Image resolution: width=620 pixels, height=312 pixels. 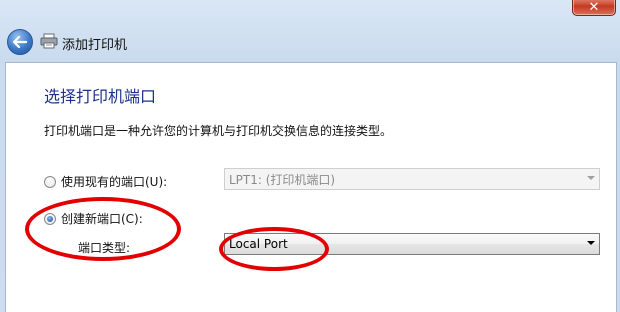 I want to click on printer-icon, so click(x=49, y=41).